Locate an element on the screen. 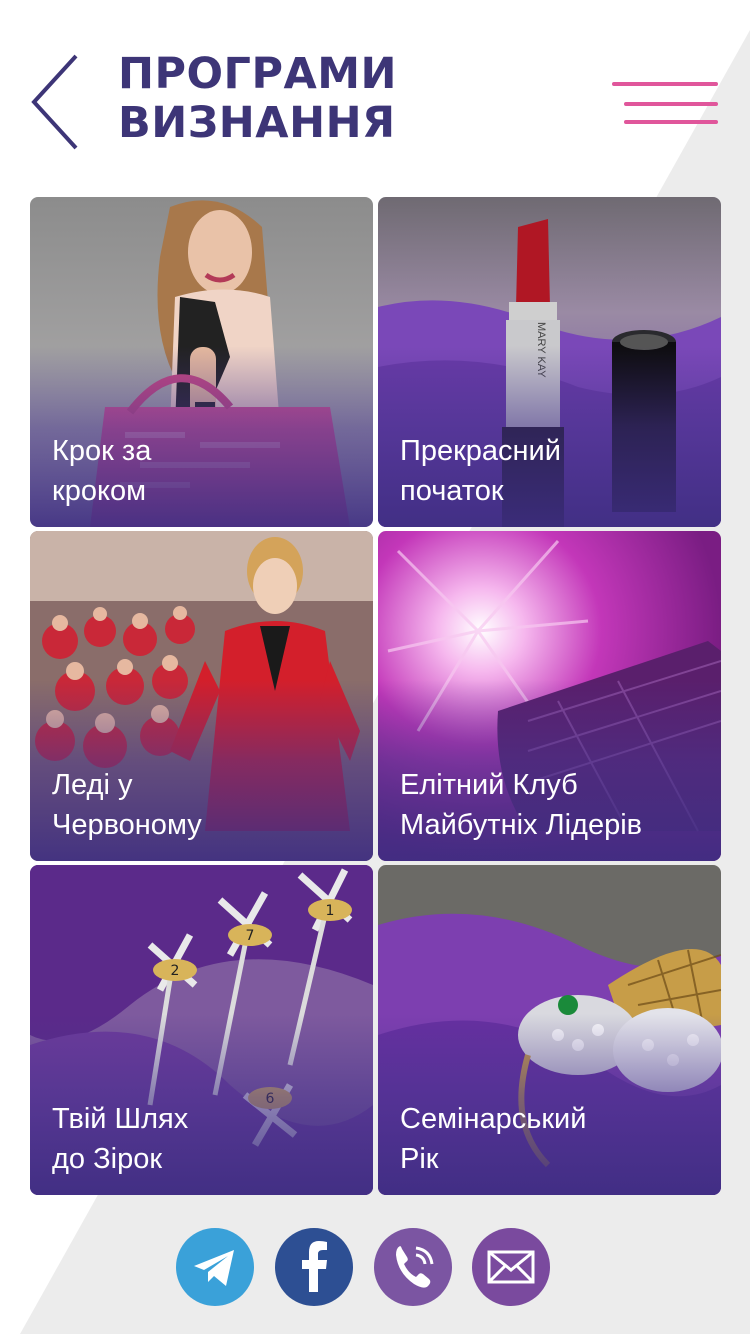 The height and width of the screenshot is (1334, 750). tile-label-line-1: Елітний Клуб is located at coordinates (489, 785).